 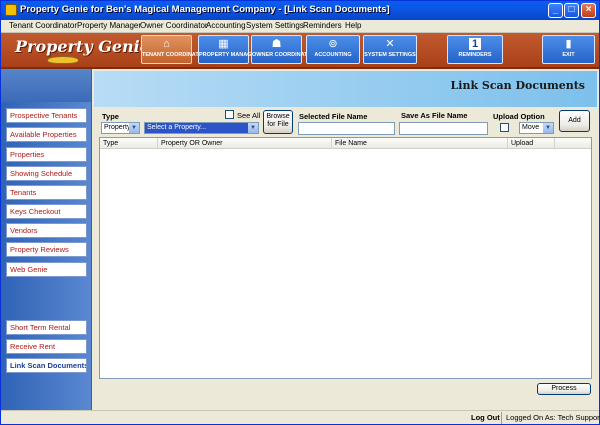 I want to click on close-button: ×, so click(x=588, y=10).